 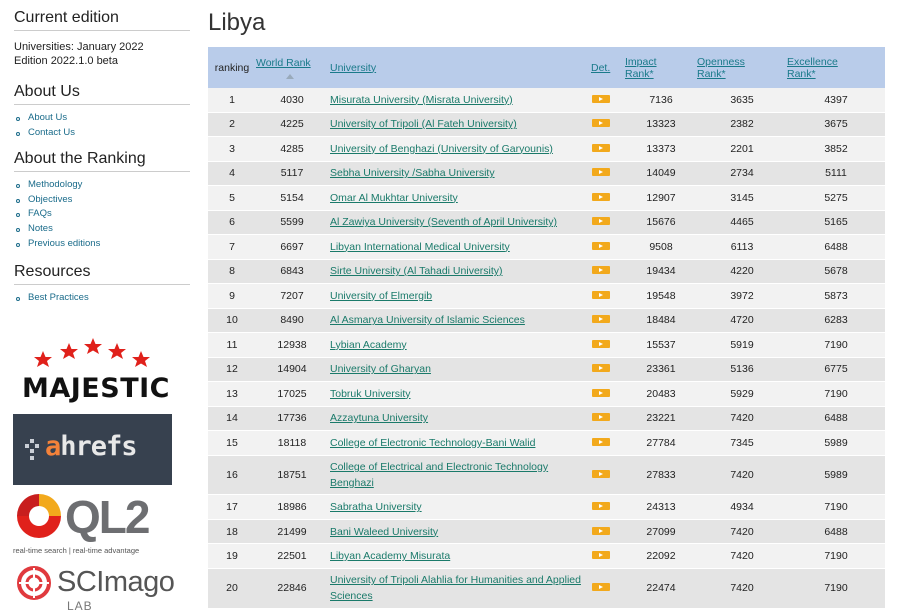 What do you see at coordinates (460, 67) in the screenshot?
I see `col-university: University` at bounding box center [460, 67].